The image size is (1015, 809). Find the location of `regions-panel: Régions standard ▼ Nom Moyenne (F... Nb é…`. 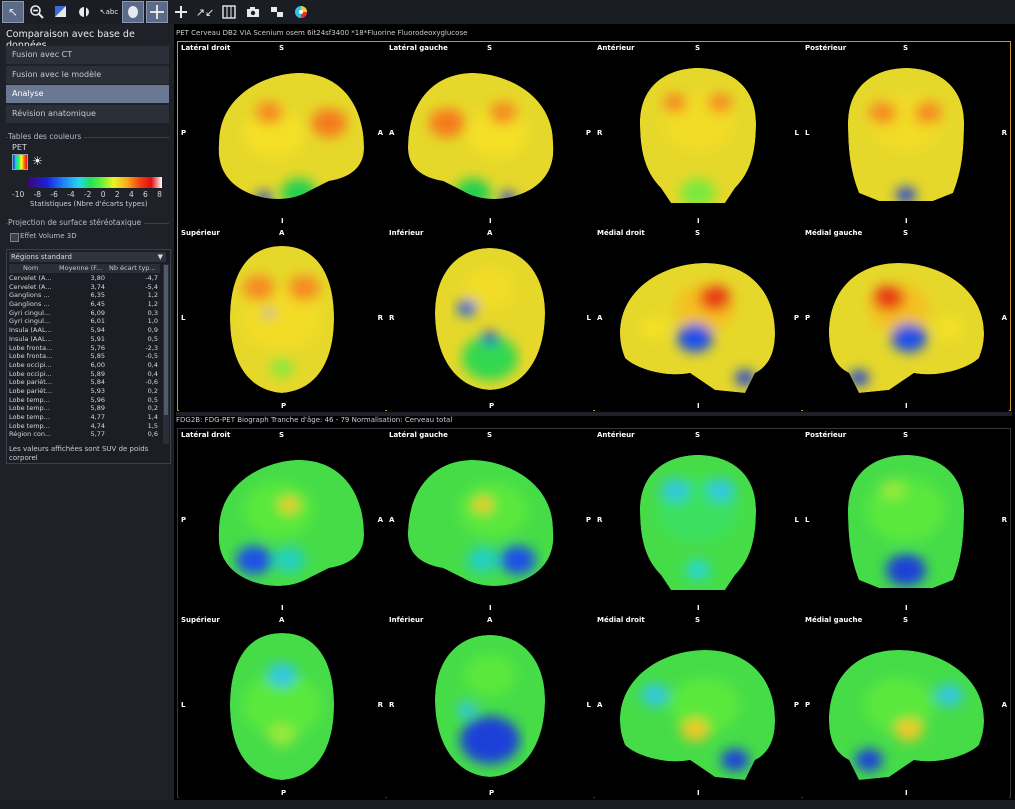

regions-panel: Régions standard ▼ Nom Moyenne (F... Nb é… is located at coordinates (88, 356).